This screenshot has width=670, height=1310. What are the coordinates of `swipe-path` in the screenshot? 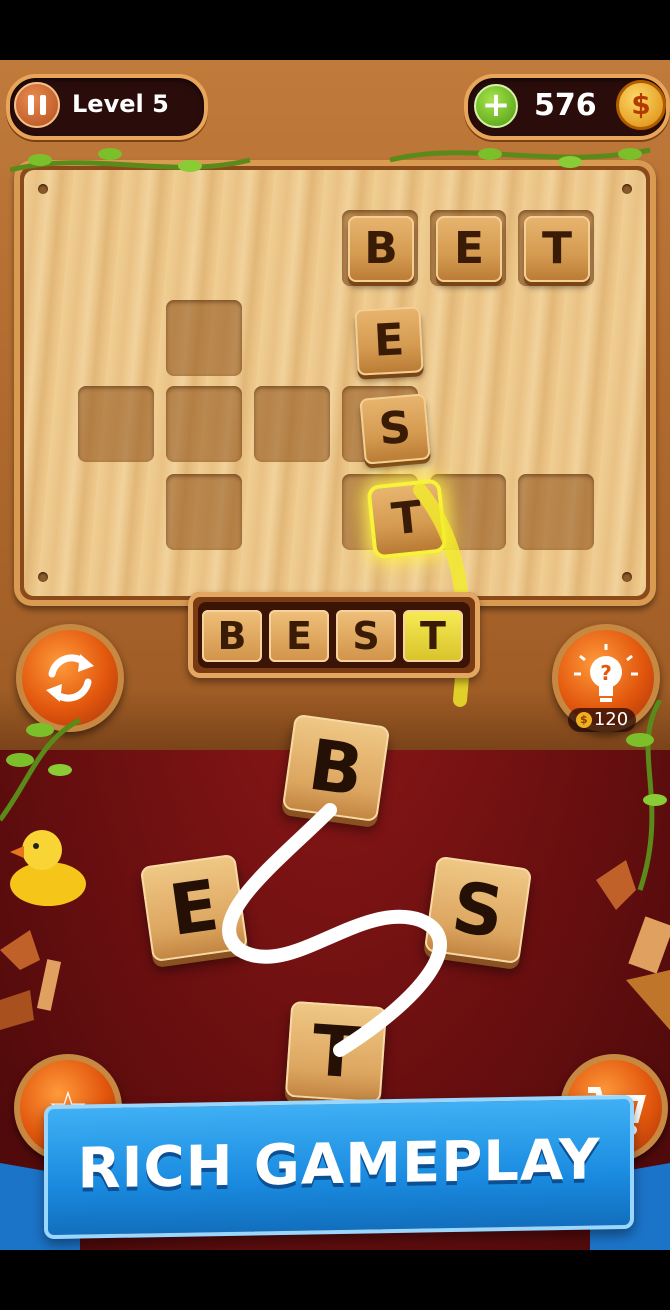 It's located at (334, 930).